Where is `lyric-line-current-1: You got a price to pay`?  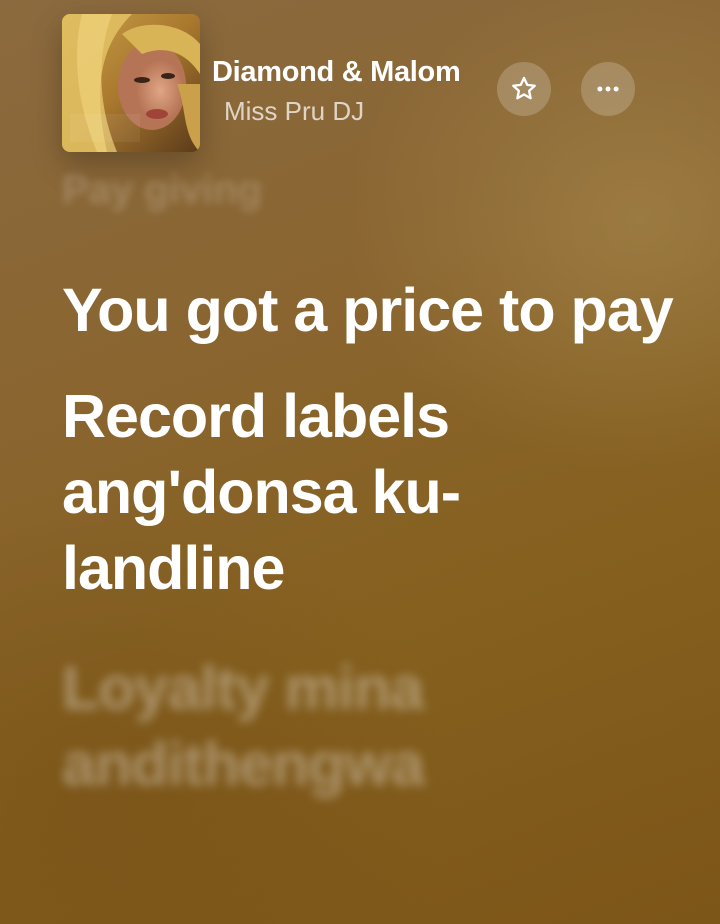
lyric-line-current-1: You got a price to pay is located at coordinates (372, 310).